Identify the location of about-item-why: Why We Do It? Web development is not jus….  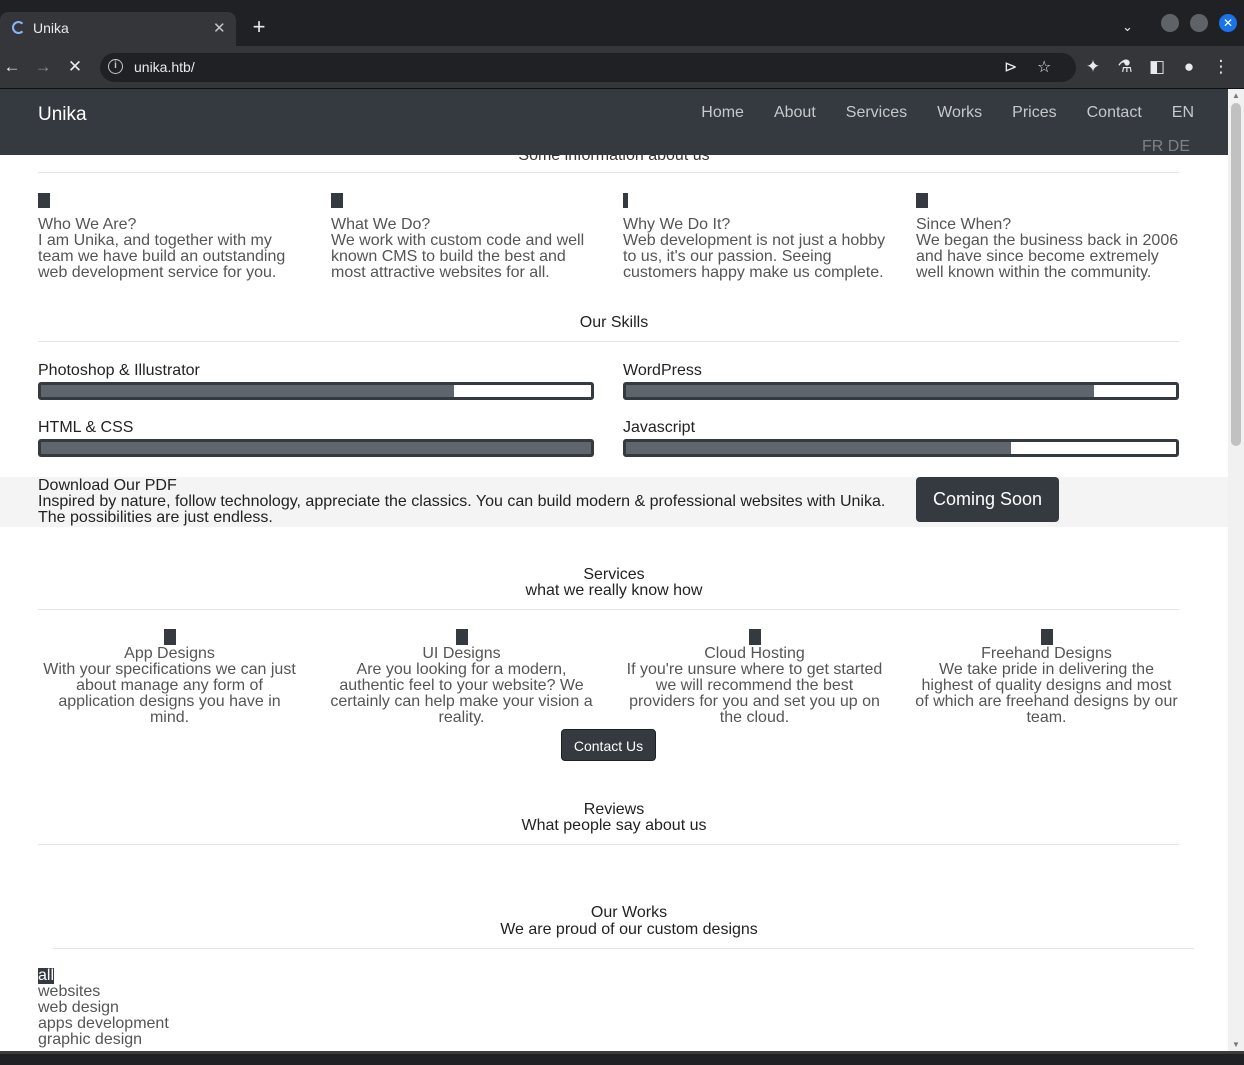
(755, 237).